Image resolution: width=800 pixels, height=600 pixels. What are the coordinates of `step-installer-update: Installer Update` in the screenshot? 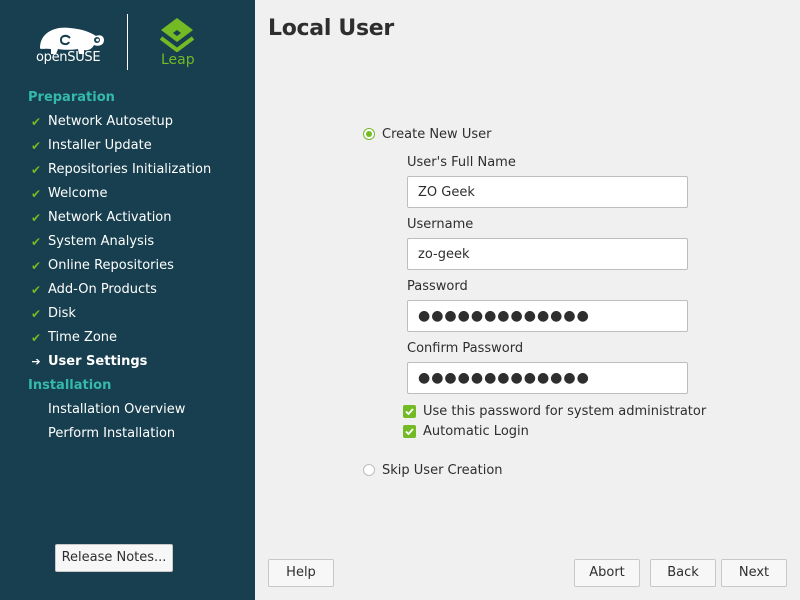 It's located at (100, 145).